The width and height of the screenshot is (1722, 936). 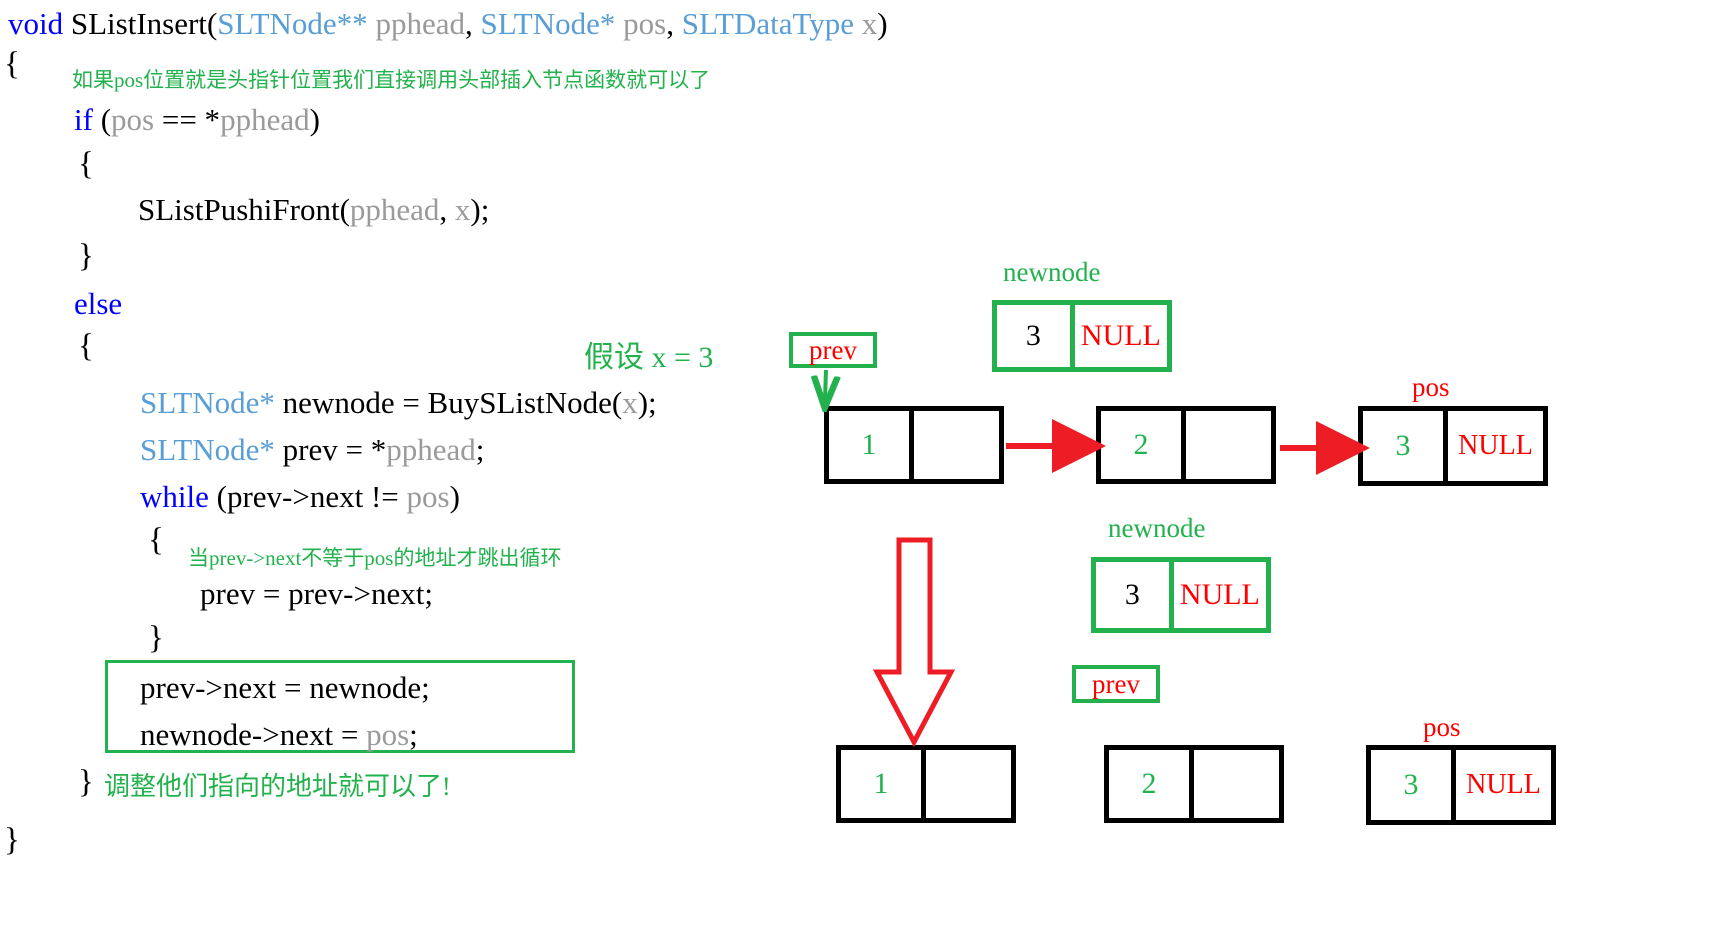 What do you see at coordinates (277, 786) in the screenshot?
I see `comment-adjust-pointers: 调整他们指向的地址就可以了!` at bounding box center [277, 786].